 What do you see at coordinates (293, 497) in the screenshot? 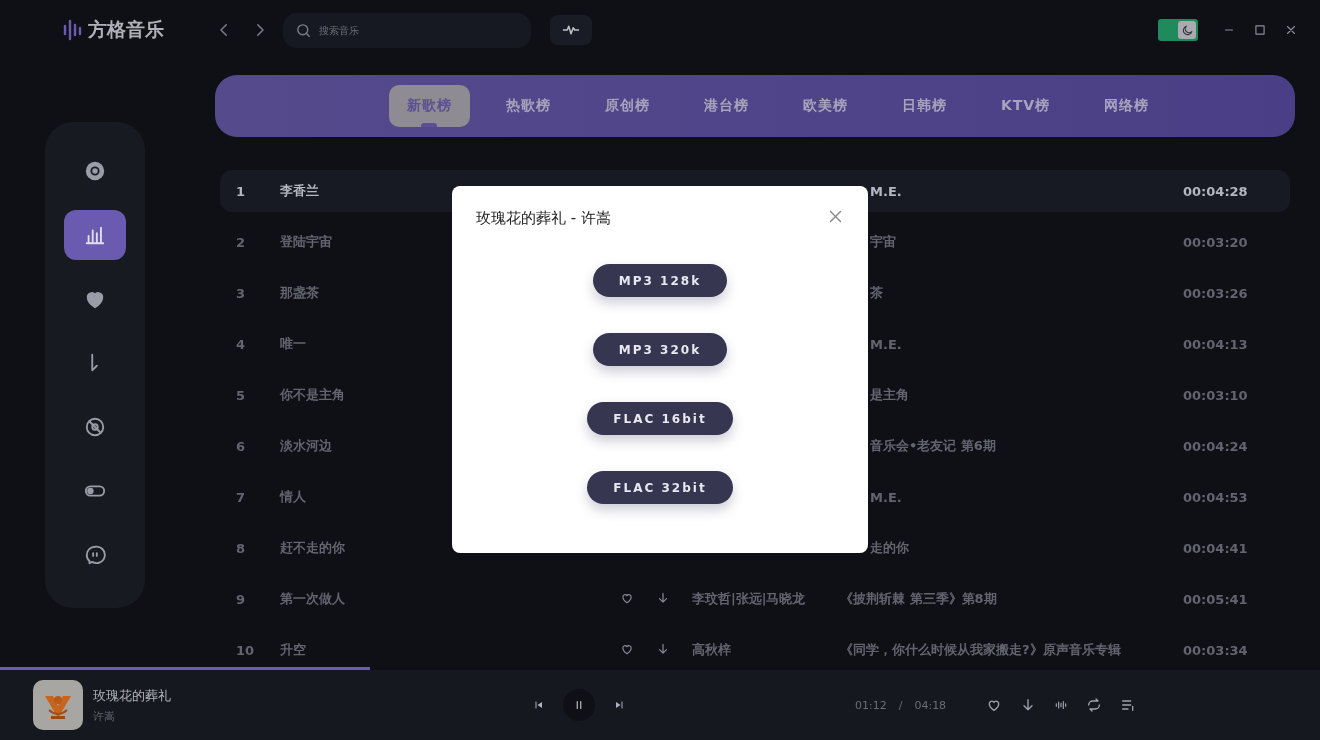
I see `song-title: 情人` at bounding box center [293, 497].